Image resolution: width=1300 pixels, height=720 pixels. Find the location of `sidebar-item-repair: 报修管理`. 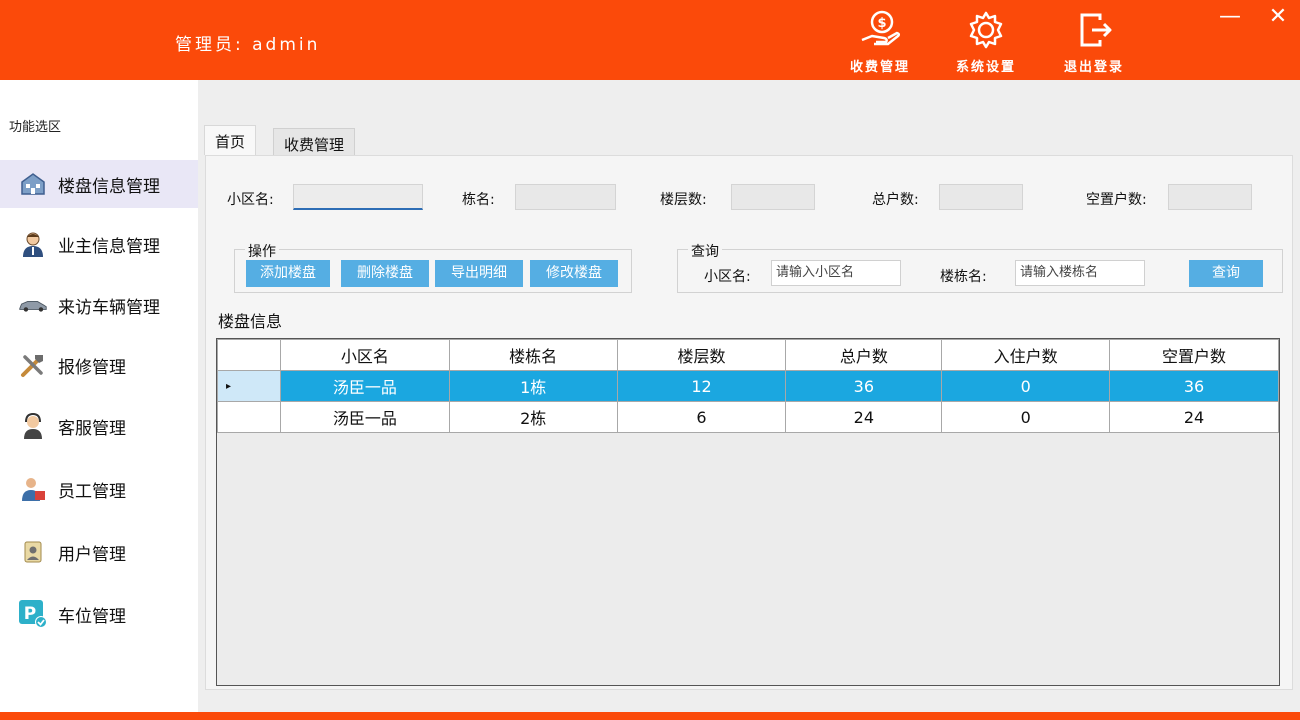

sidebar-item-repair: 报修管理 is located at coordinates (99, 365).